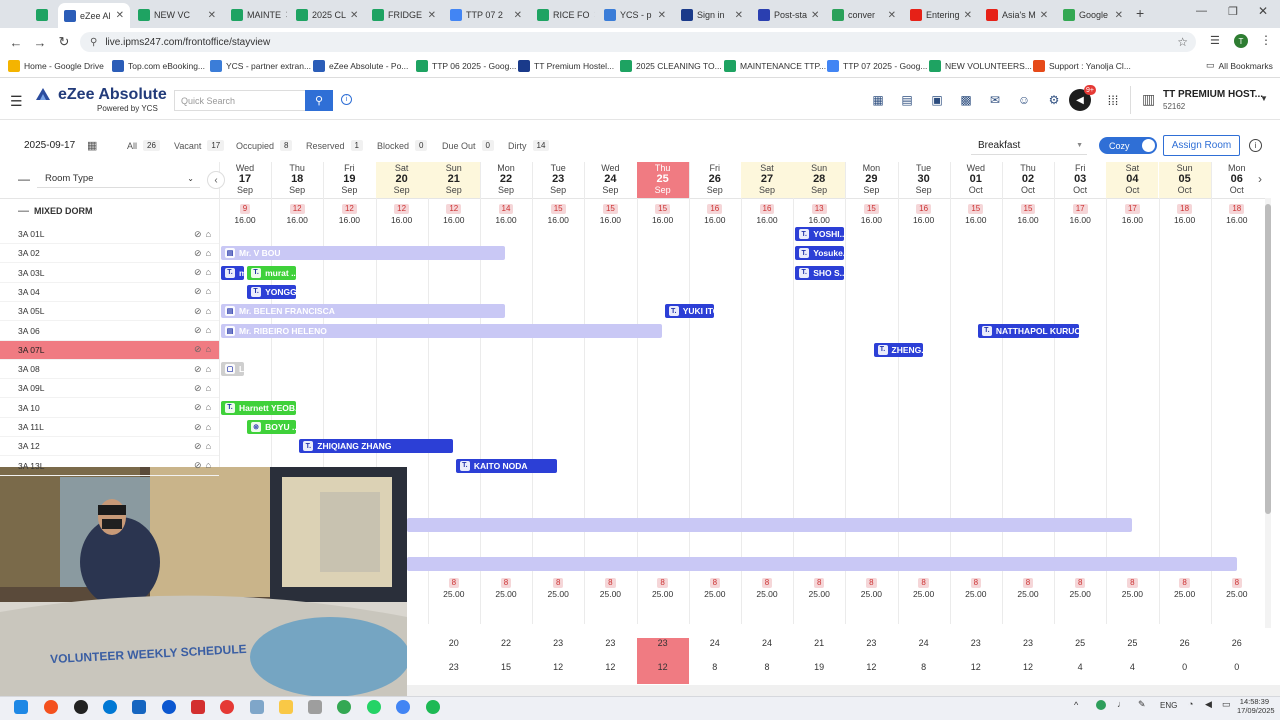  Describe the element at coordinates (1132, 180) in the screenshot. I see `date-column-header: Sat 04 Oct` at that location.